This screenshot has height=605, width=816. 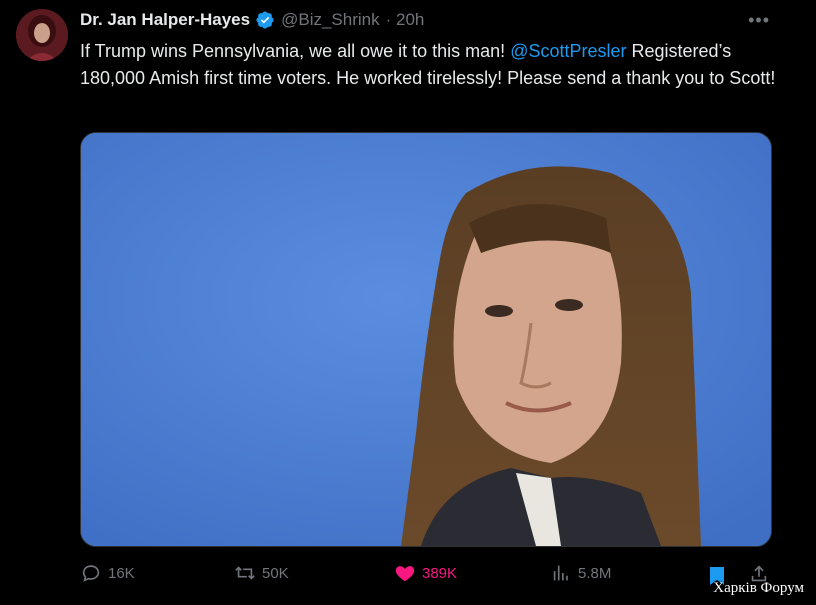 What do you see at coordinates (440, 573) in the screenshot?
I see `like-count: 389K` at bounding box center [440, 573].